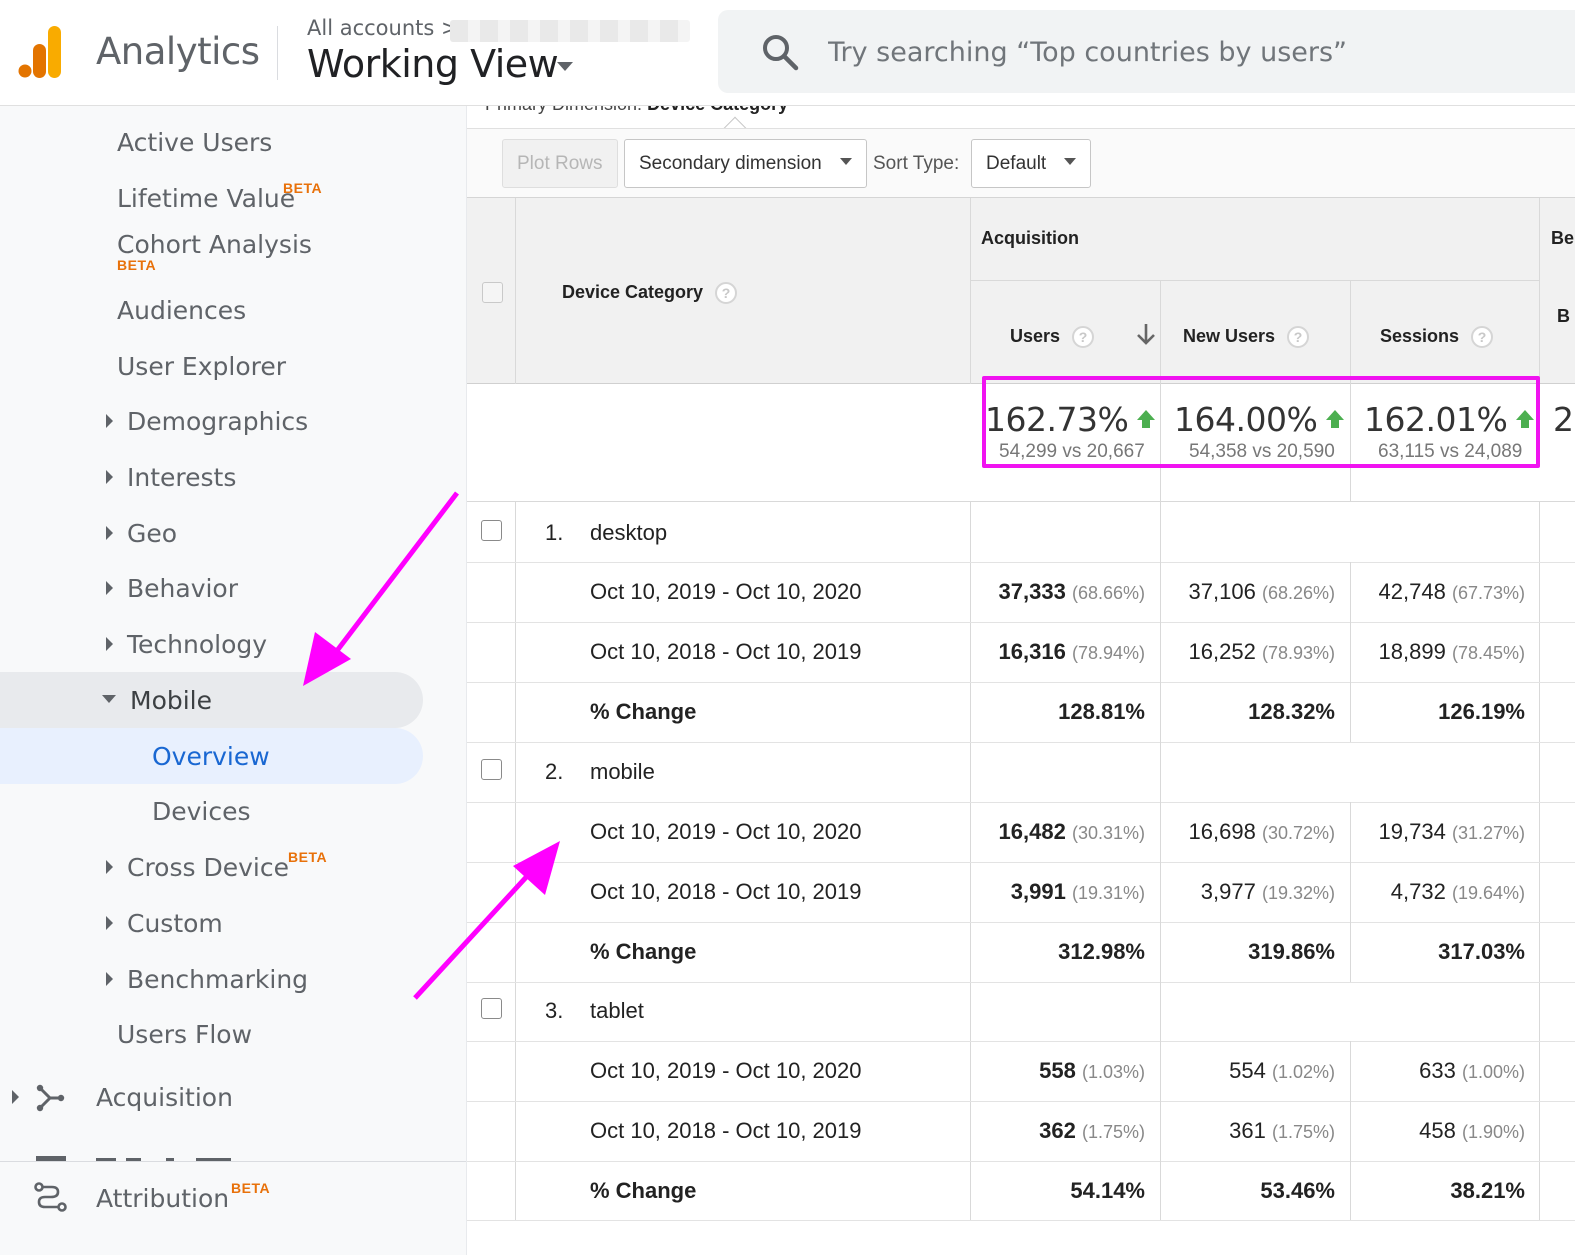  I want to click on app-name: Analytics, so click(178, 51).